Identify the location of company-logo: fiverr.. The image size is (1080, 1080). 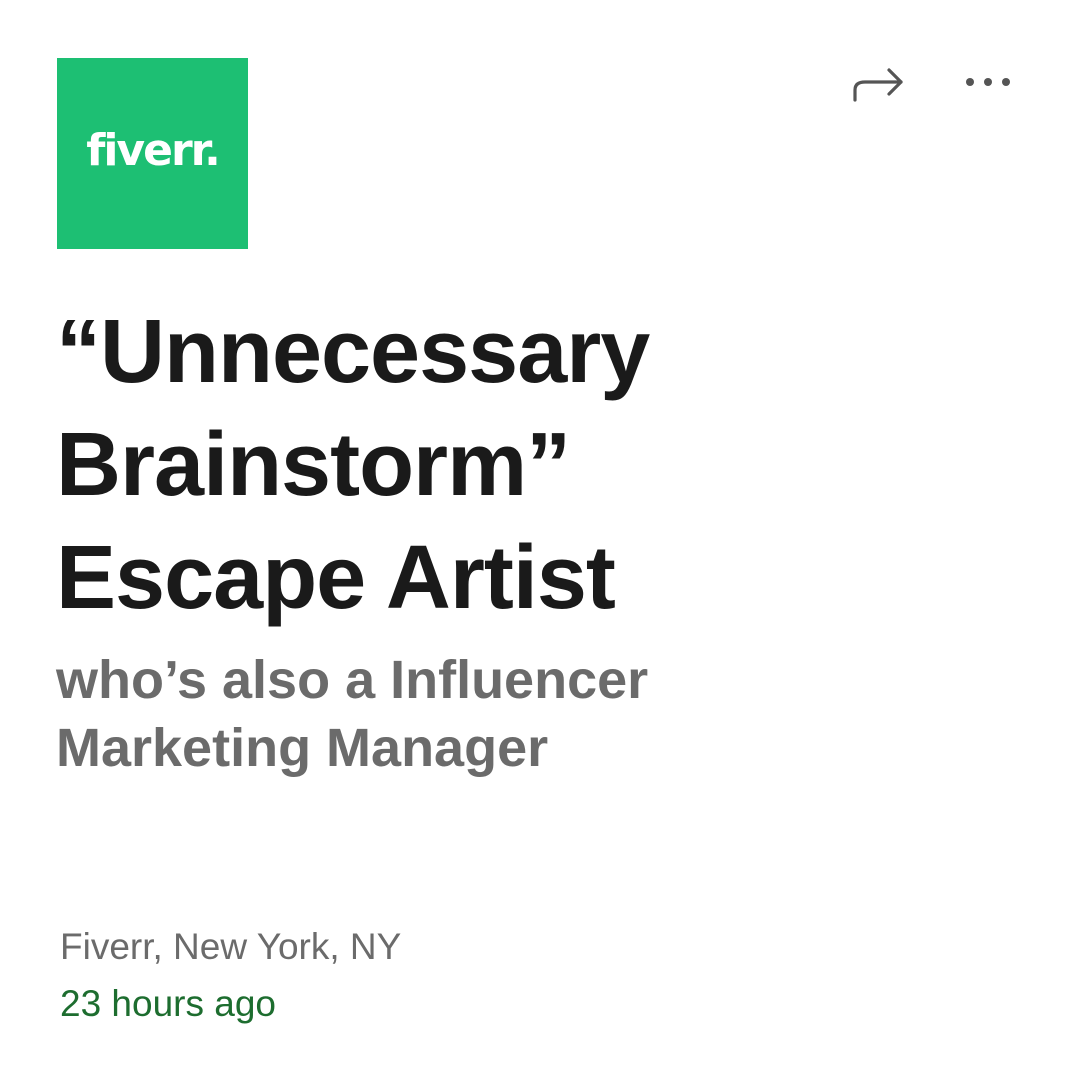
(152, 153).